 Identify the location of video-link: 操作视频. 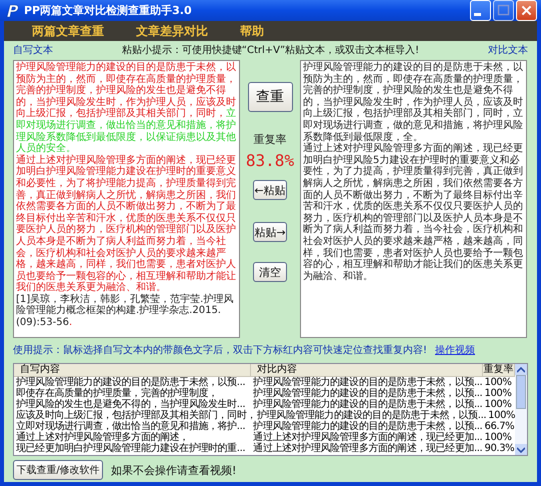
(455, 350).